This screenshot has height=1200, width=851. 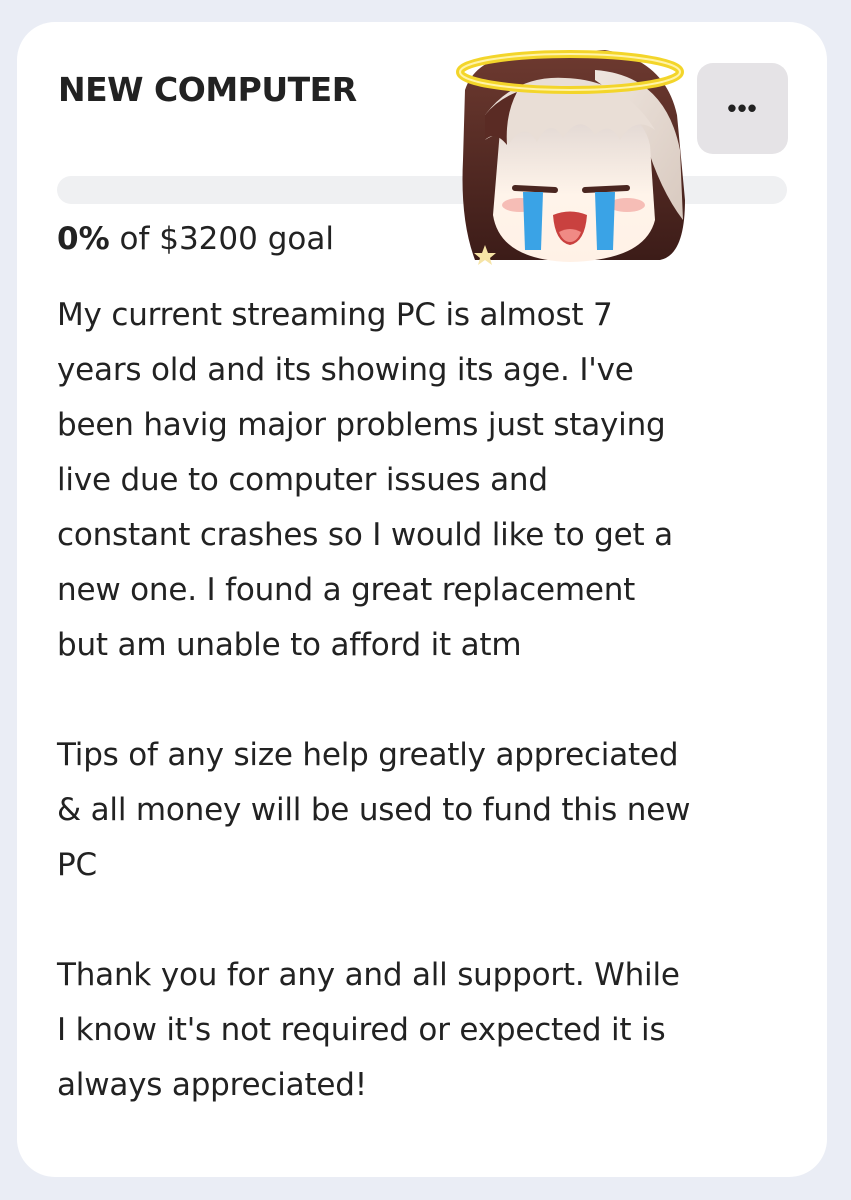 I want to click on more-horizontal-icon: •••, so click(x=742, y=108).